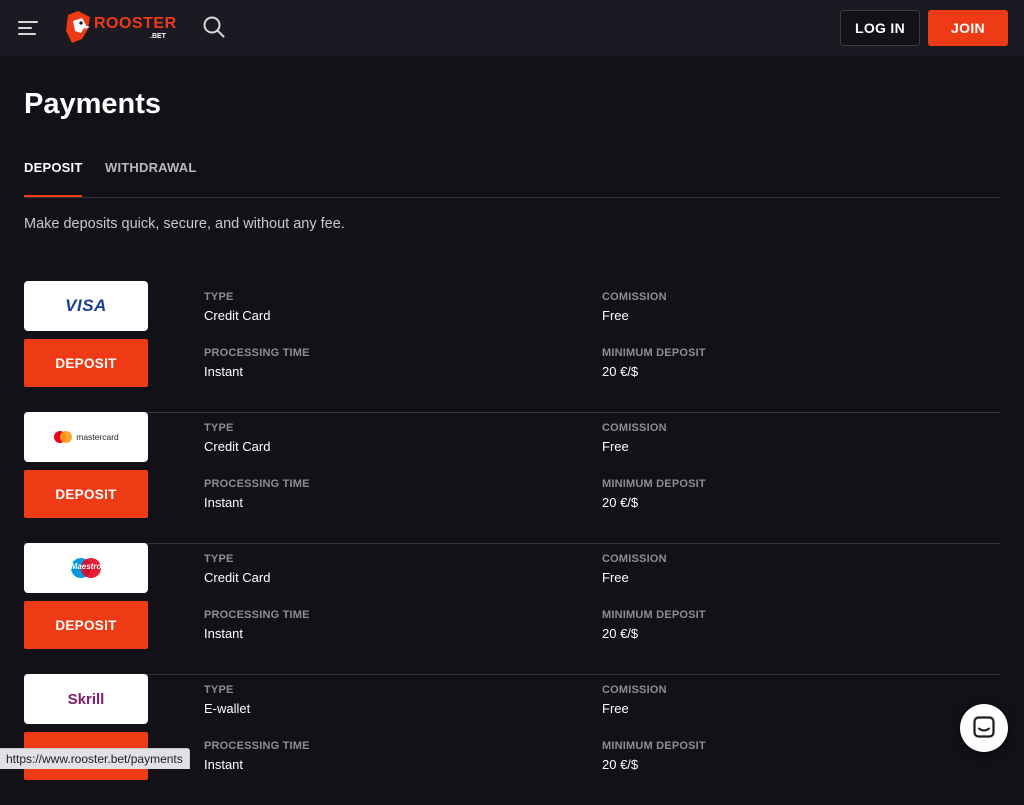 This screenshot has height=805, width=1024. Describe the element at coordinates (227, 708) in the screenshot. I see `type-value: E-wallet` at that location.